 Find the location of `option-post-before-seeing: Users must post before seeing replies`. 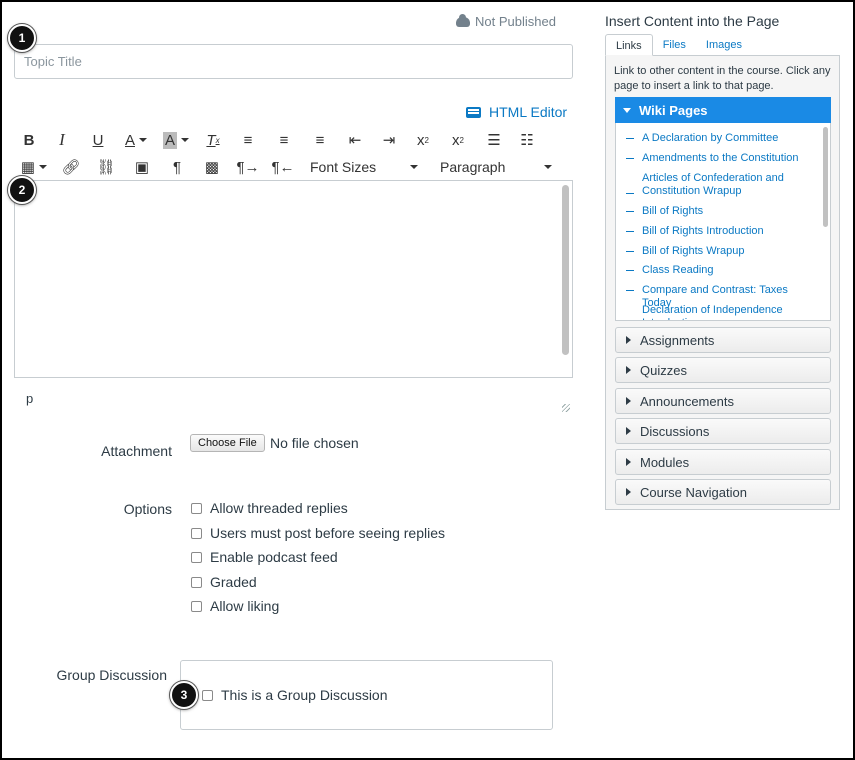

option-post-before-seeing: Users must post before seeing replies is located at coordinates (318, 533).